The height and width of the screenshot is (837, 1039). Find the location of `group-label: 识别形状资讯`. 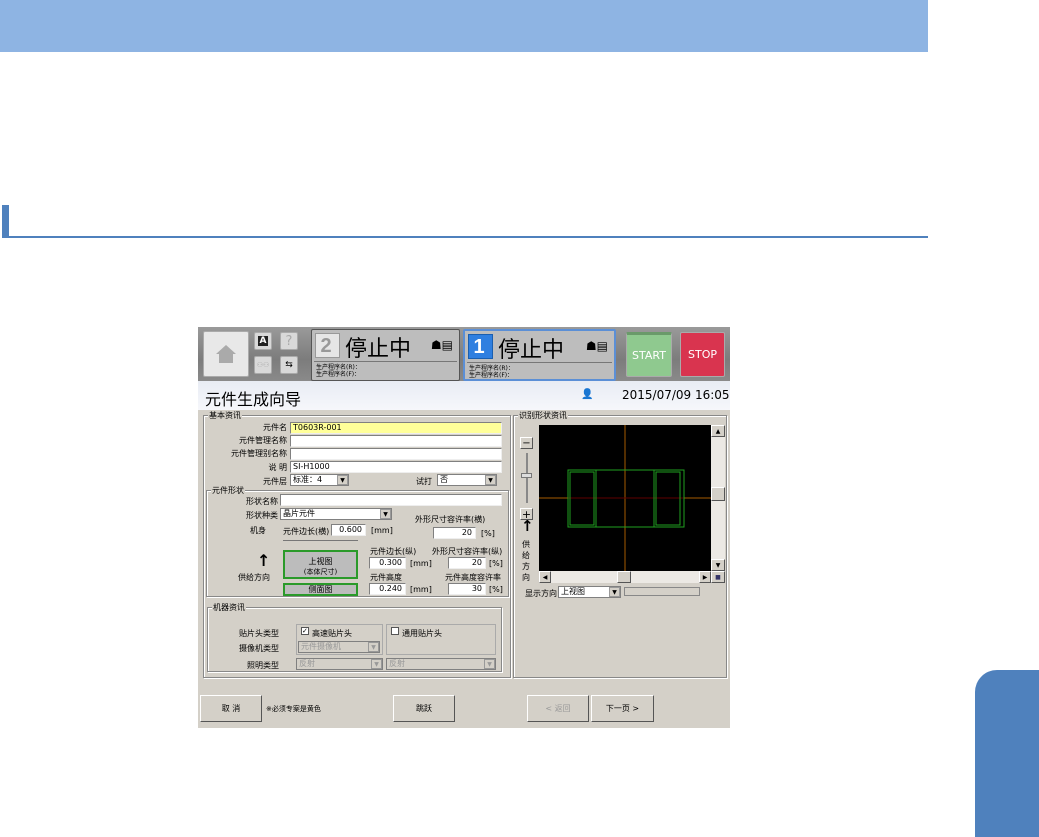

group-label: 识别形状资讯 is located at coordinates (543, 415).